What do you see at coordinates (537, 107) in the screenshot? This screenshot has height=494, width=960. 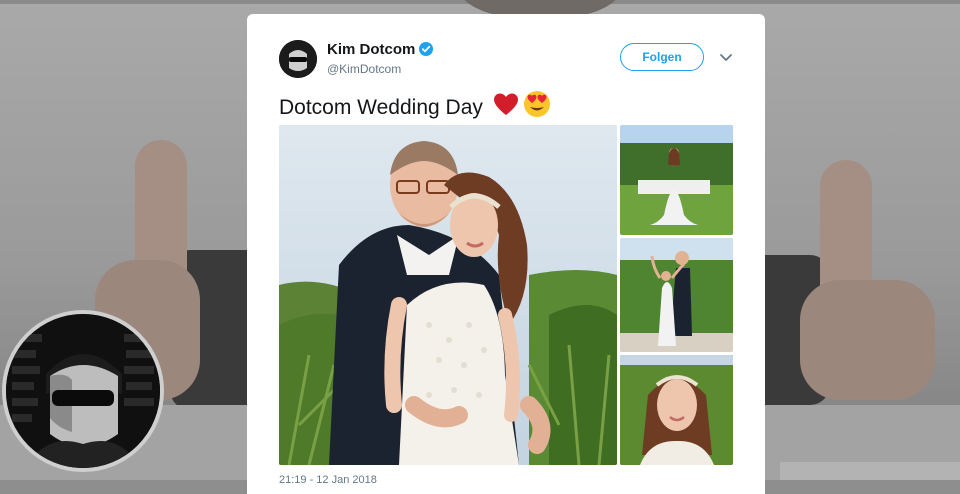 I see `heart-eyes-emoji` at bounding box center [537, 107].